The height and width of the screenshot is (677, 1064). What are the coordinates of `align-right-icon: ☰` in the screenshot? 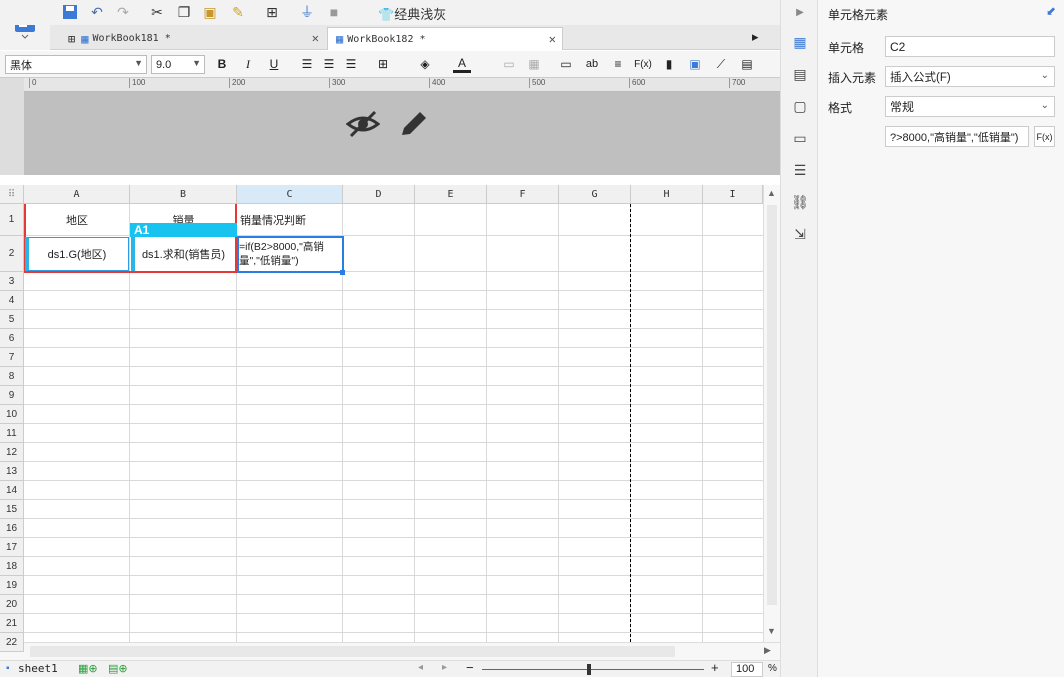 It's located at (351, 64).